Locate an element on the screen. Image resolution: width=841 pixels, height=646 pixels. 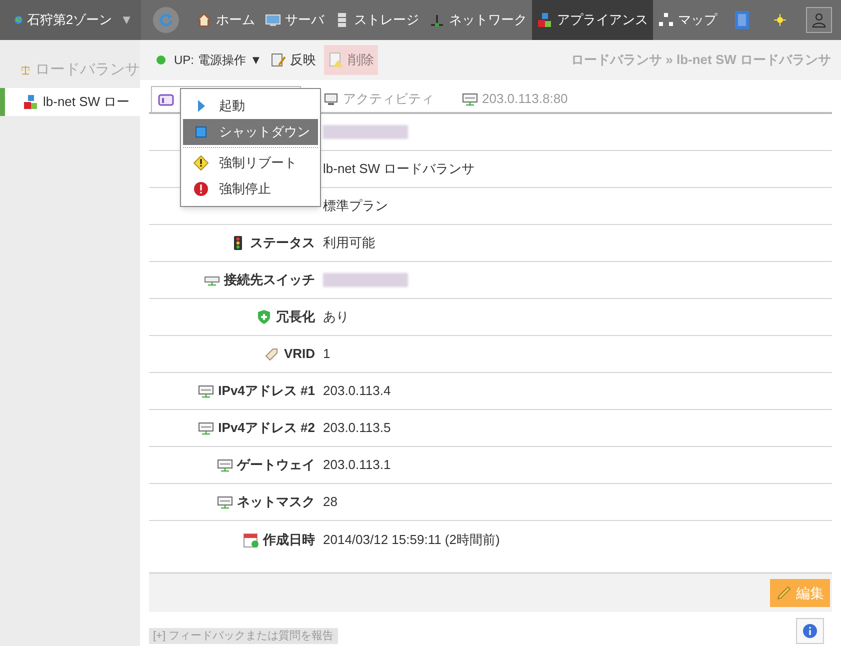
detail-value: 利用可能 is located at coordinates (349, 243).